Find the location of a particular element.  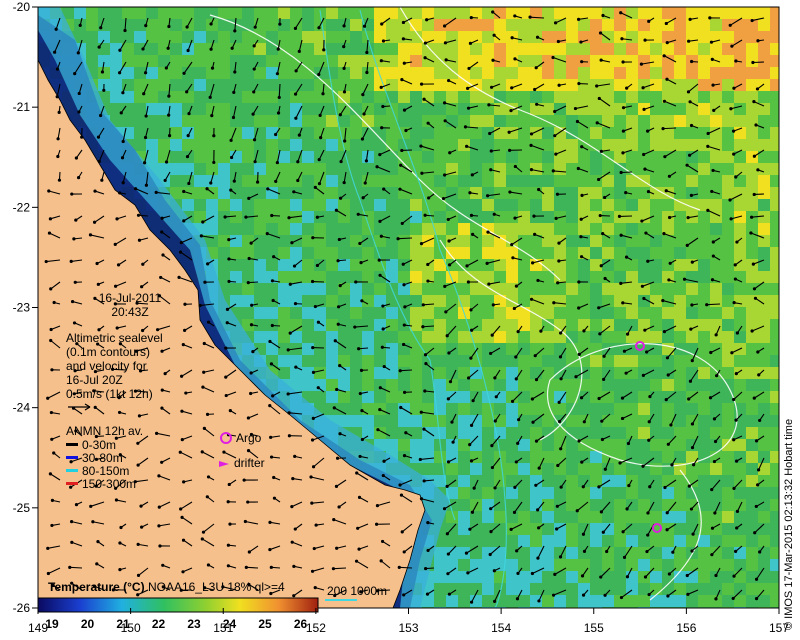

lon-tick-label: 156 is located at coordinates (686, 628).